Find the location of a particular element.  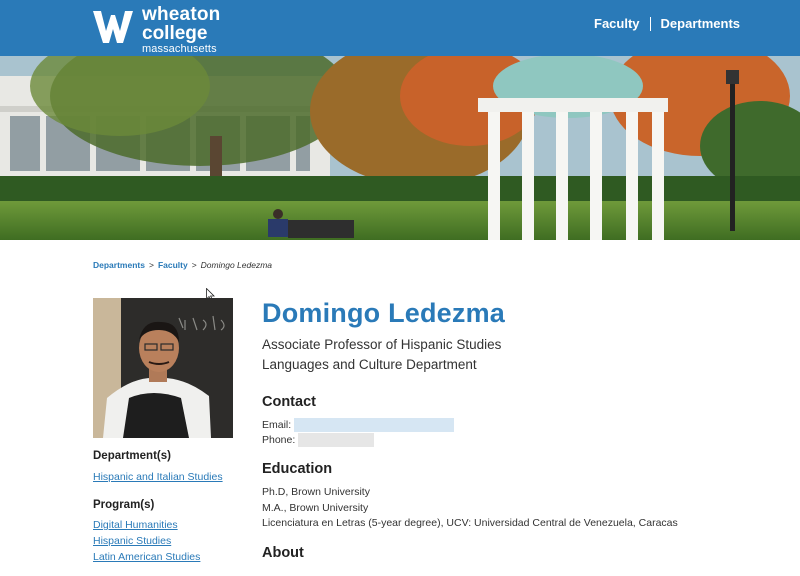

breadcrumb: Departments > Faculty > Domingo Ledezma is located at coordinates (182, 265).